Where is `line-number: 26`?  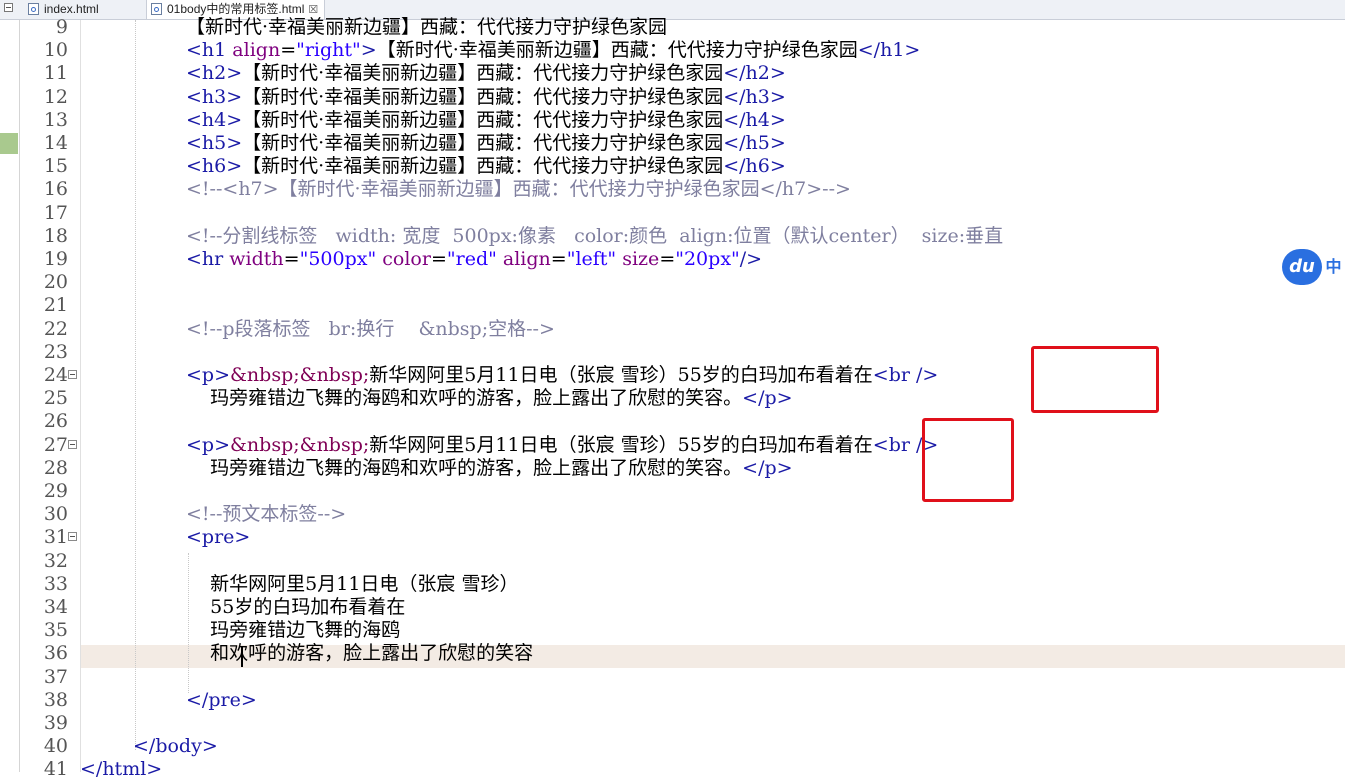
line-number: 26 is located at coordinates (55, 421).